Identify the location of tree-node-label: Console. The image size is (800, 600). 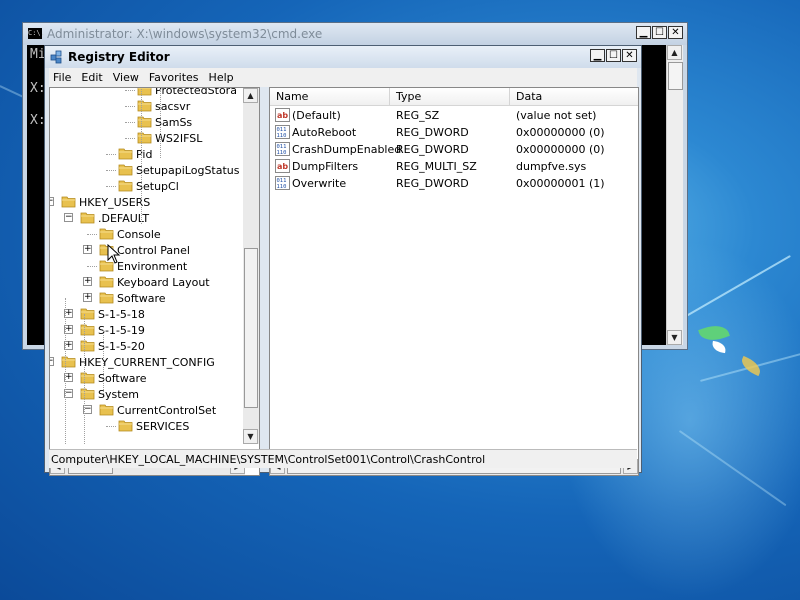
(139, 234).